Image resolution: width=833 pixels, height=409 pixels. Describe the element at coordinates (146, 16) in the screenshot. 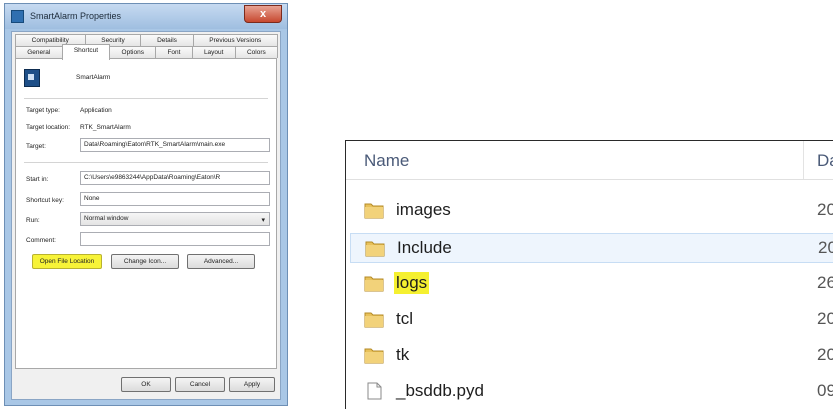

I see `dialog-titlebar: SmartAlarm Properties x` at that location.